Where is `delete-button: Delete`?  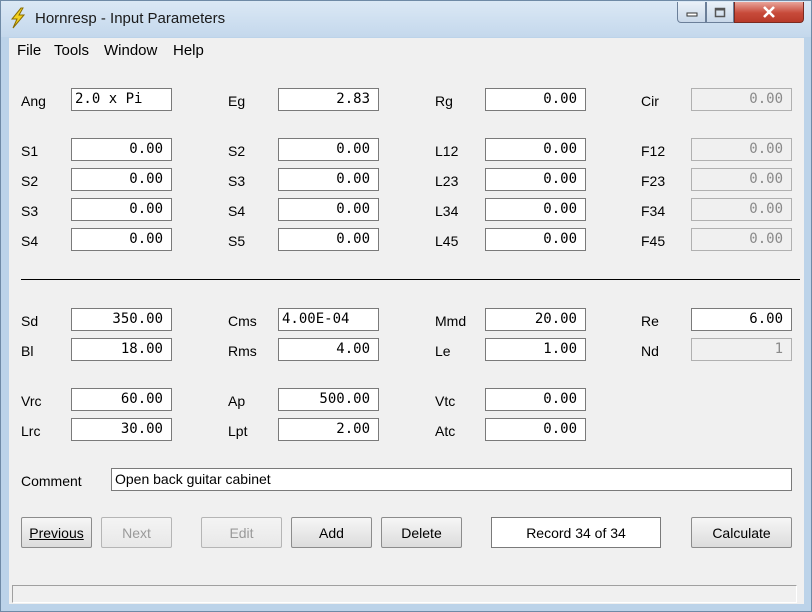 delete-button: Delete is located at coordinates (421, 532).